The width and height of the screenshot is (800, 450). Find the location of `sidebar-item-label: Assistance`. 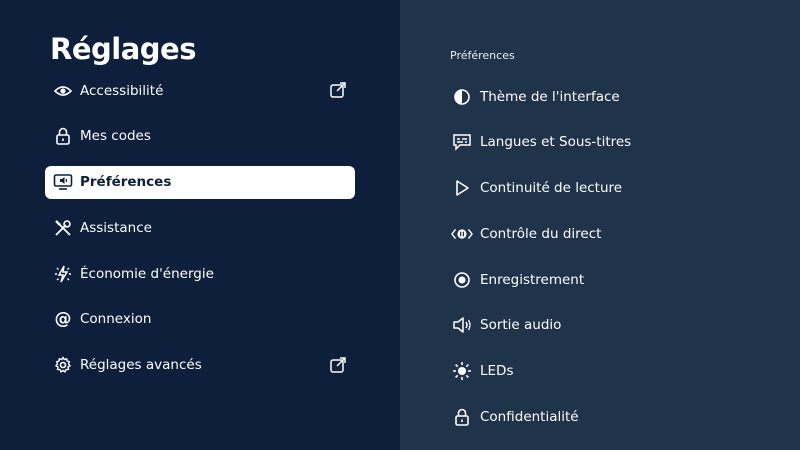

sidebar-item-label: Assistance is located at coordinates (116, 227).